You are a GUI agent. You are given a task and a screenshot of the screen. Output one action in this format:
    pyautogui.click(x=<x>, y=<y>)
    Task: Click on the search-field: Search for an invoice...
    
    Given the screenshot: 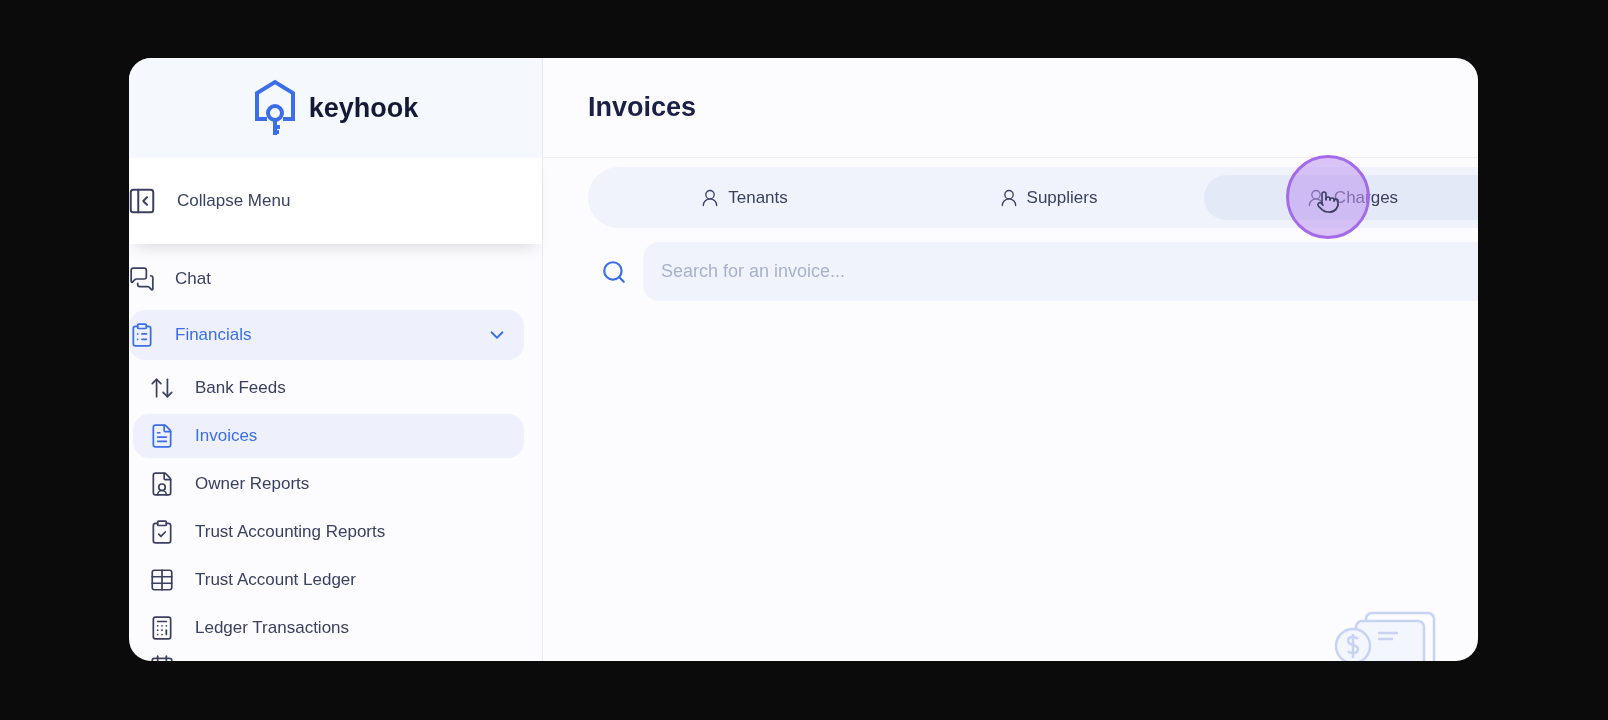 What is the action you would take?
    pyautogui.click(x=1060, y=271)
    